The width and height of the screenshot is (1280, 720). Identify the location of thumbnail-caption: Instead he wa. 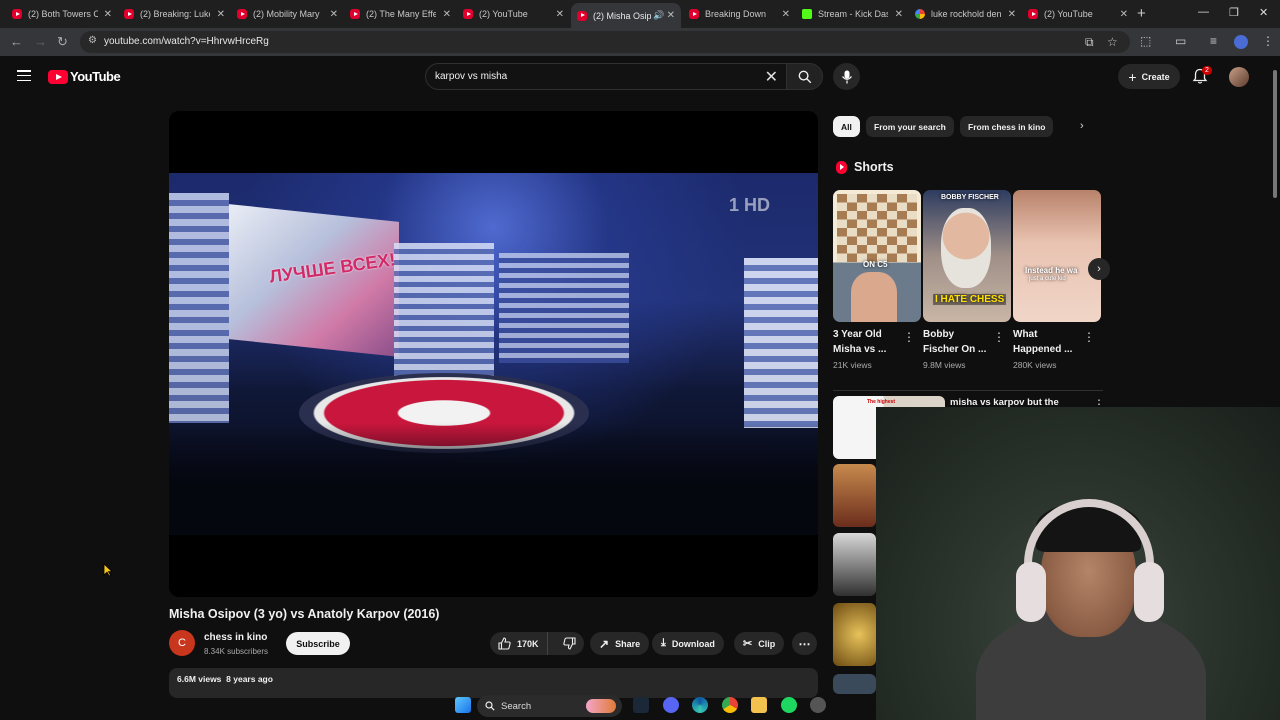
(1051, 270).